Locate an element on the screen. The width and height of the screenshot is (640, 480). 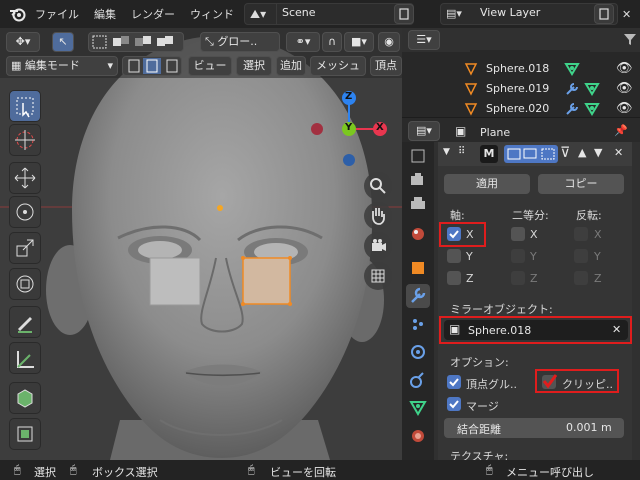
clipping-checkbox is located at coordinates (550, 381).